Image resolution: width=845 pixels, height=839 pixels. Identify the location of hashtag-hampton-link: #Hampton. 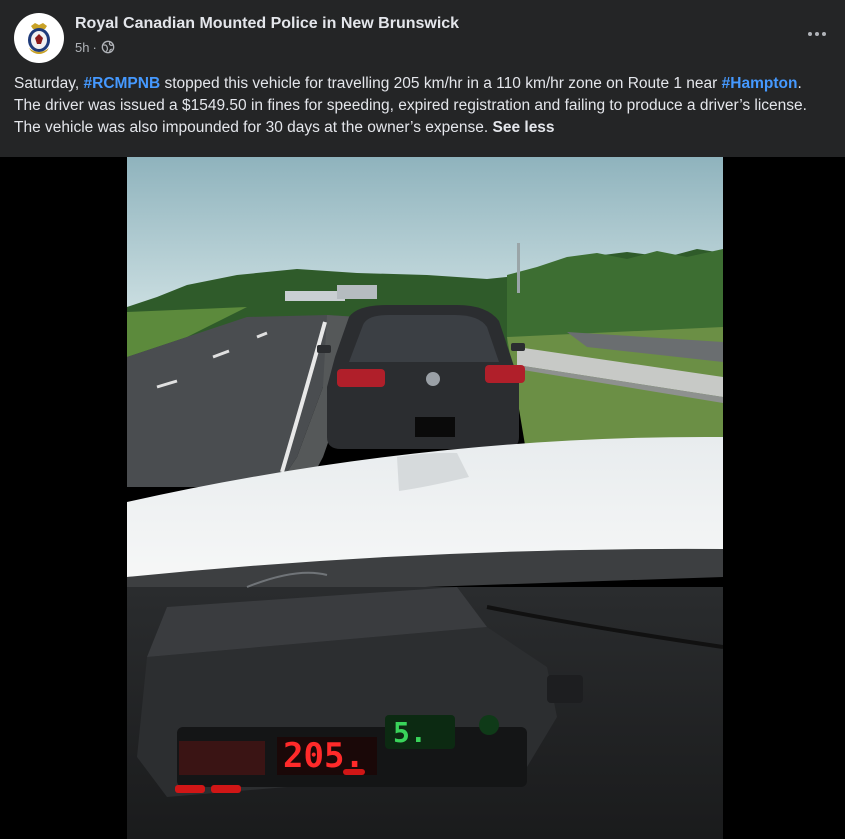
(760, 83).